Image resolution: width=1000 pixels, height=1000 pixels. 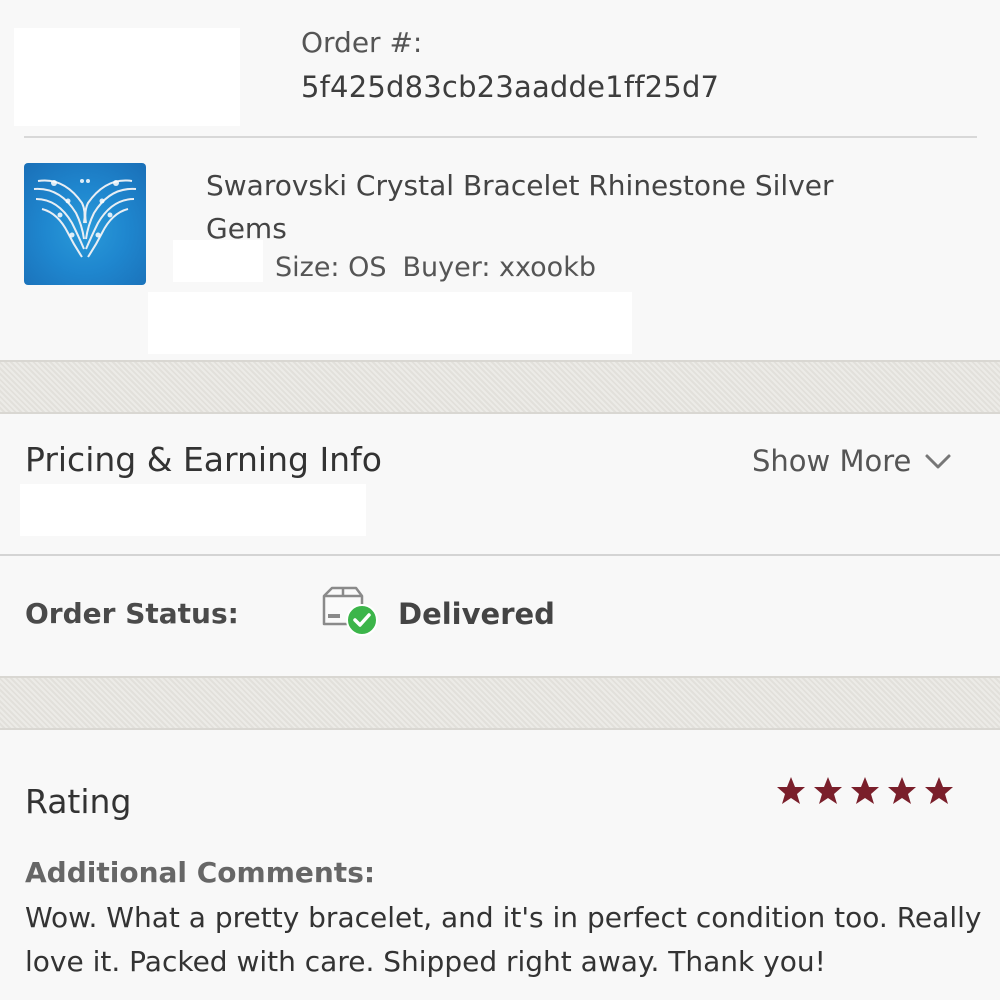 I want to click on star-rating, so click(x=865, y=791).